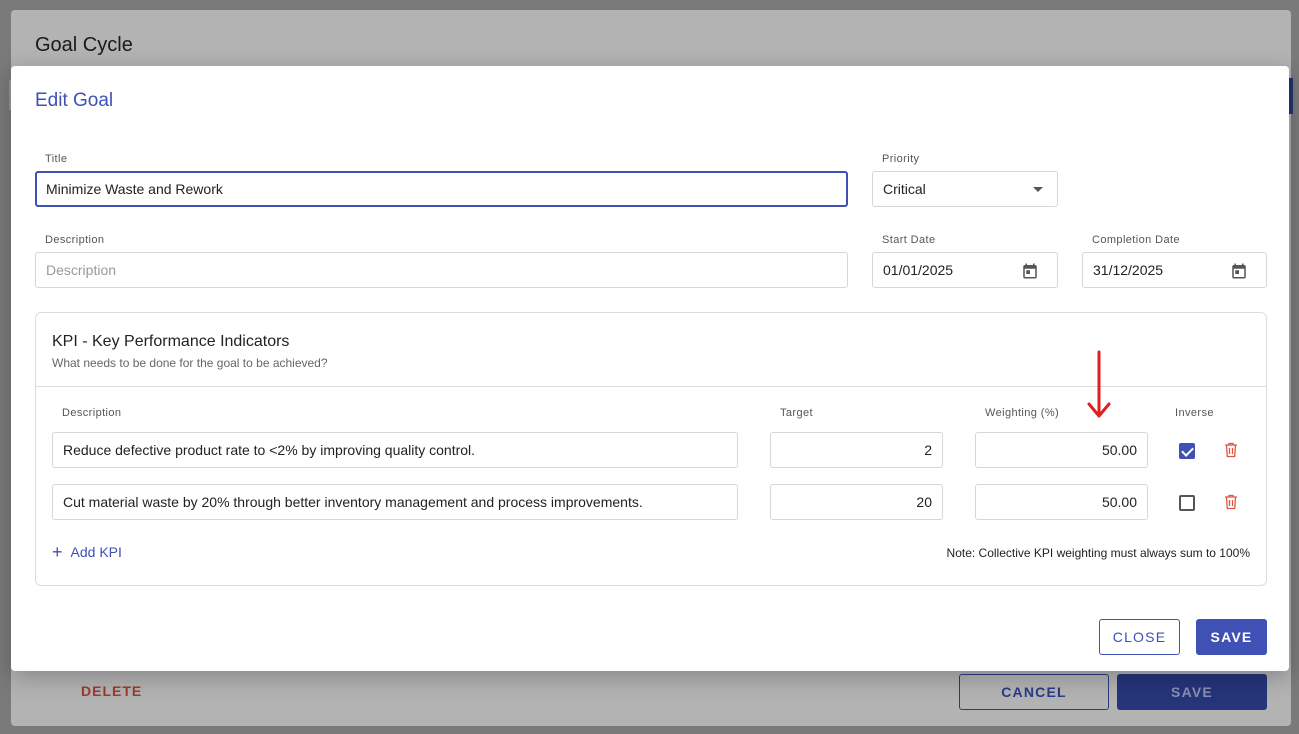  I want to click on priority-select: Critical, so click(965, 189).